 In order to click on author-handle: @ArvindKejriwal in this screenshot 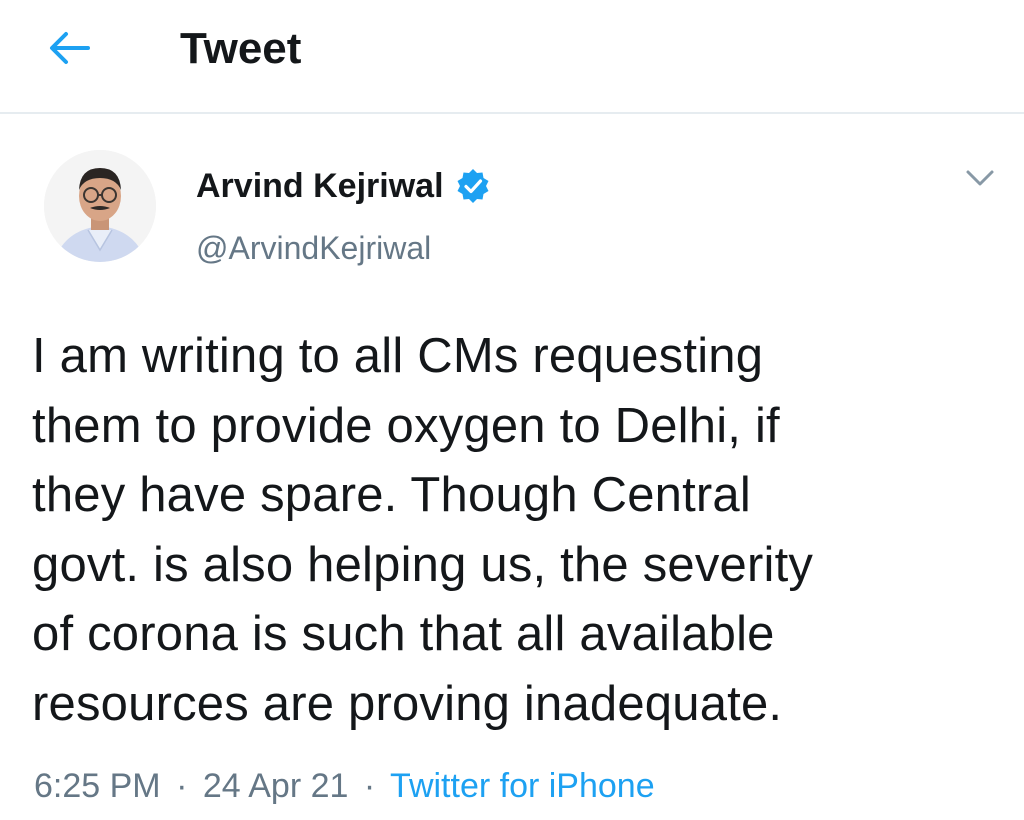, I will do `click(313, 248)`.